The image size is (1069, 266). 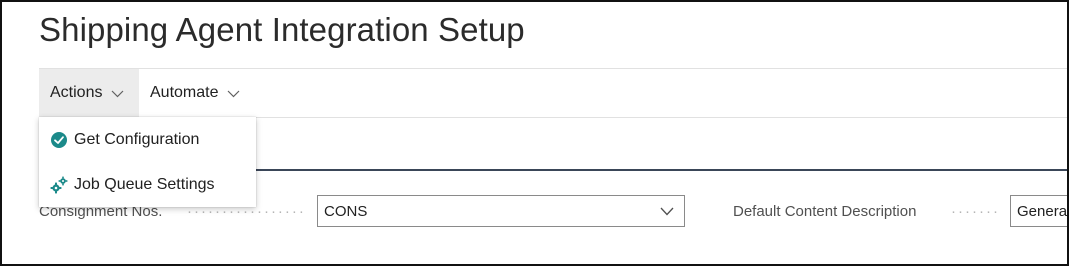 What do you see at coordinates (346, 211) in the screenshot?
I see `consignment-nos-value: CONS` at bounding box center [346, 211].